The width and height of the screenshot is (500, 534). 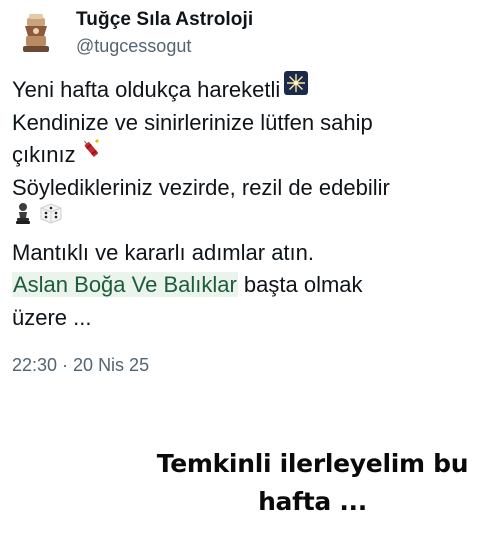 What do you see at coordinates (163, 252) in the screenshot?
I see `tweet-line: Mantıklı ve kararlı adımlar atın.` at bounding box center [163, 252].